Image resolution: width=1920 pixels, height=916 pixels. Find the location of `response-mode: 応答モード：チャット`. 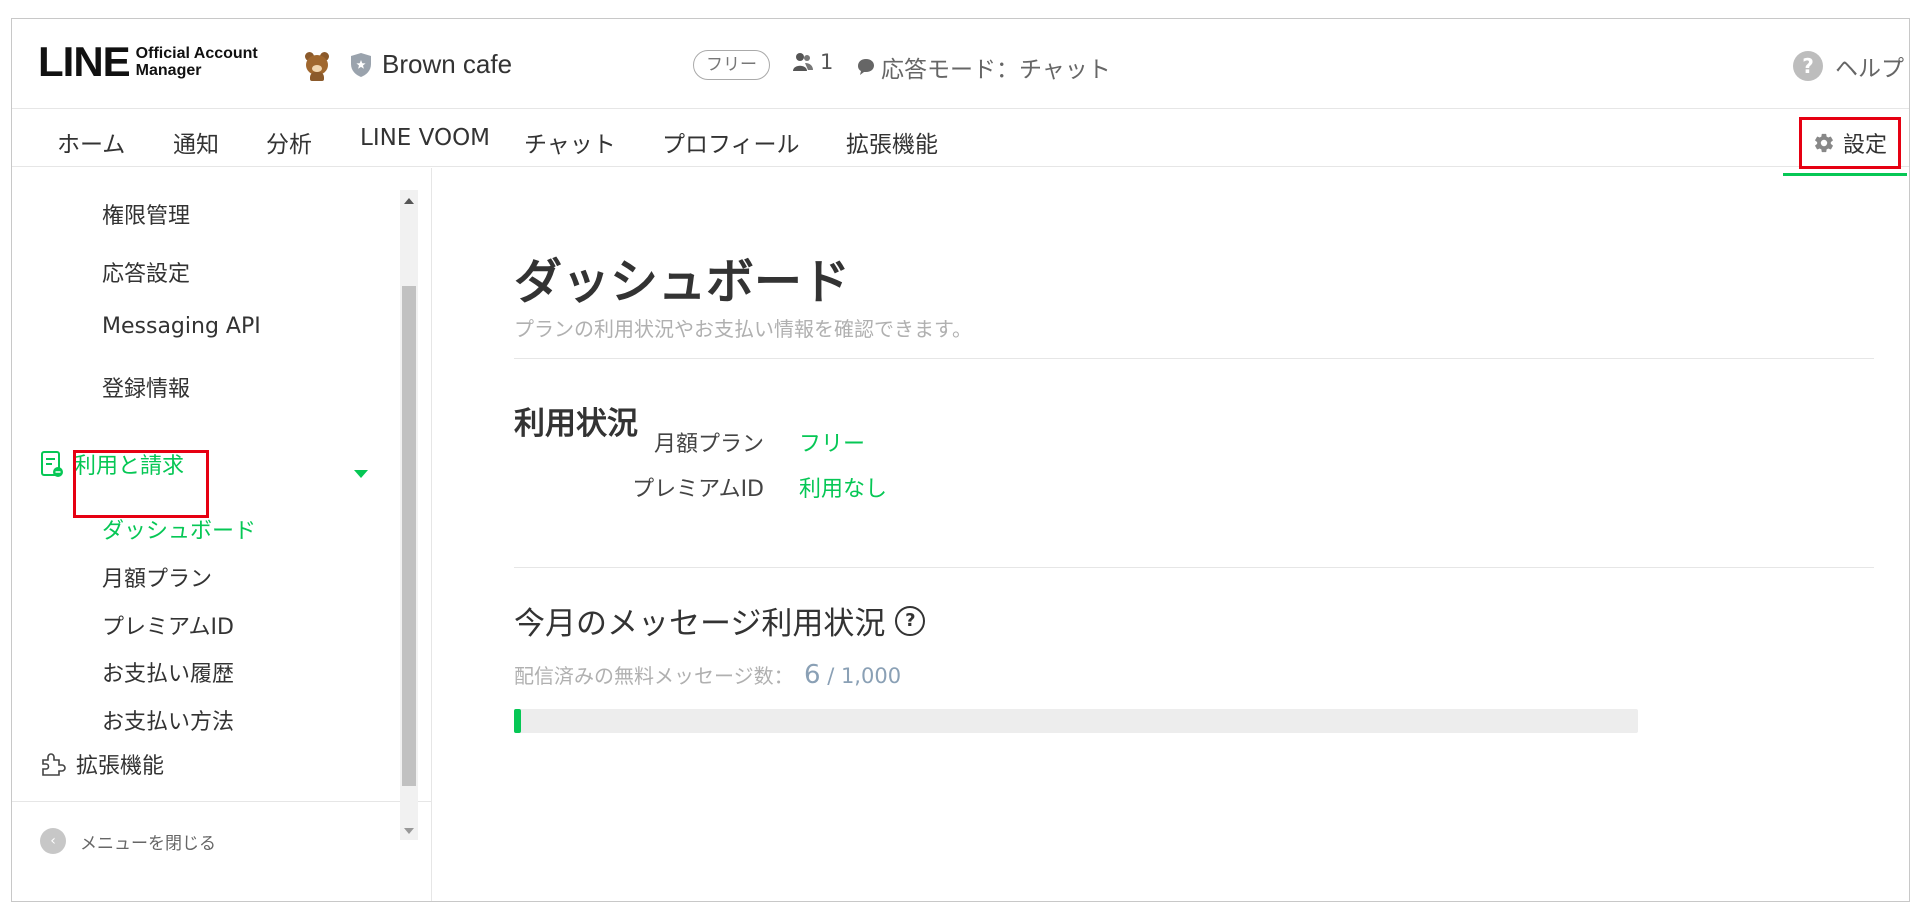

response-mode: 応答モード：チャット is located at coordinates (984, 67).